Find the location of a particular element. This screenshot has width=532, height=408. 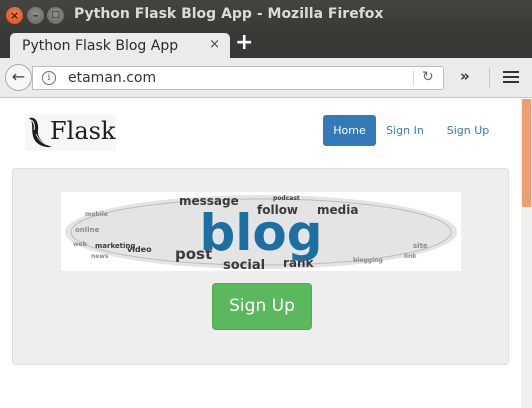

svg-text: news is located at coordinates (100, 256).